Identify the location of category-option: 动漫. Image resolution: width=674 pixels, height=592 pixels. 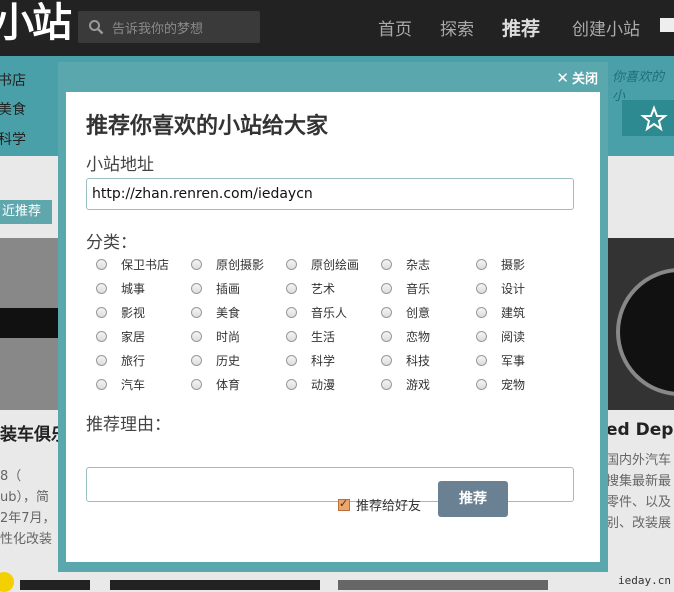
(310, 384).